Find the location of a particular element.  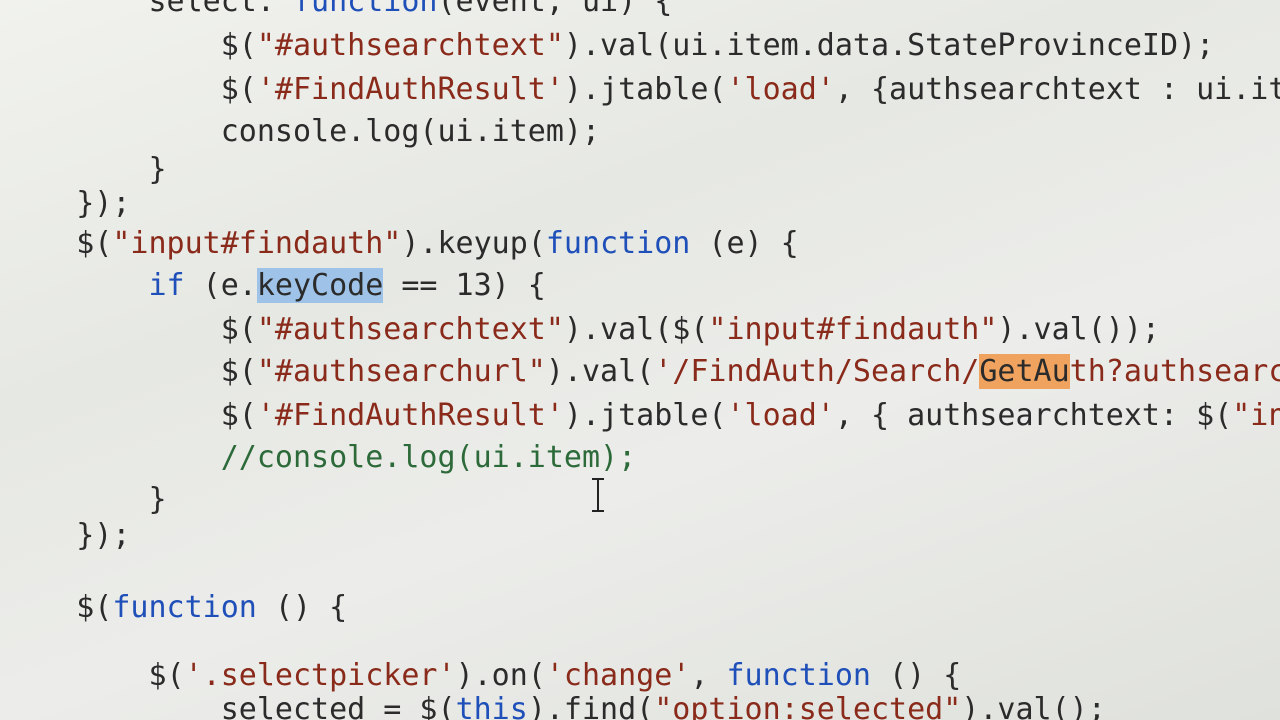

find-match-highlight: GetAu is located at coordinates (1024, 371).